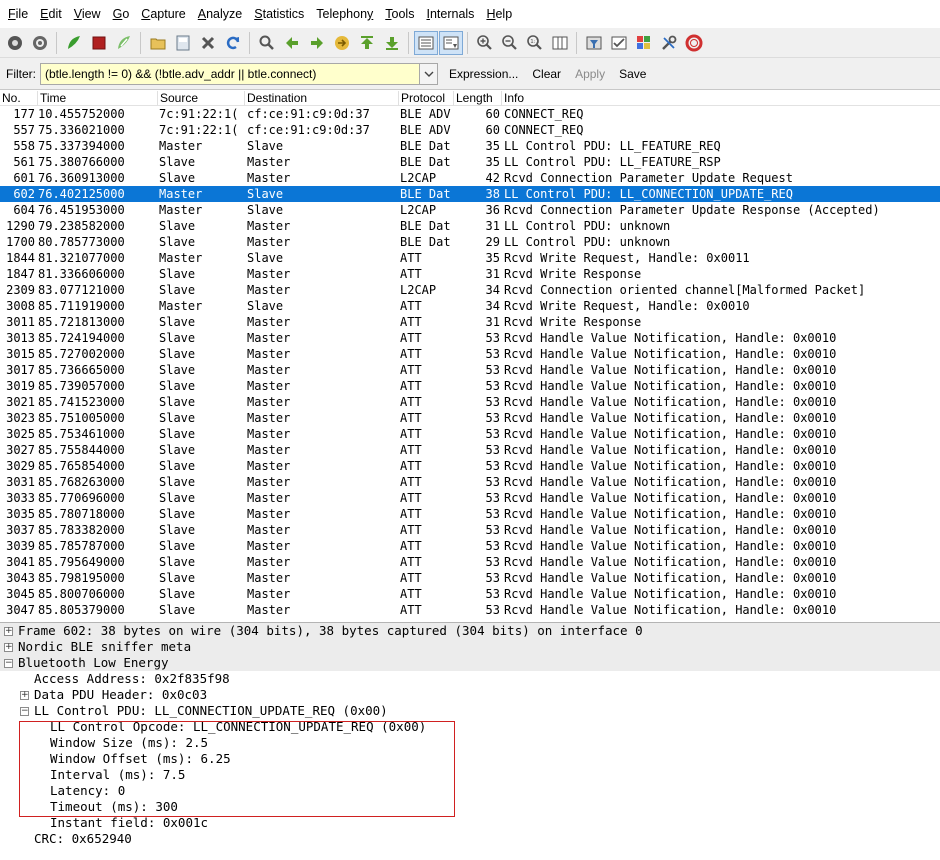 The image size is (940, 860). What do you see at coordinates (183, 43) in the screenshot?
I see `save-file-button` at bounding box center [183, 43].